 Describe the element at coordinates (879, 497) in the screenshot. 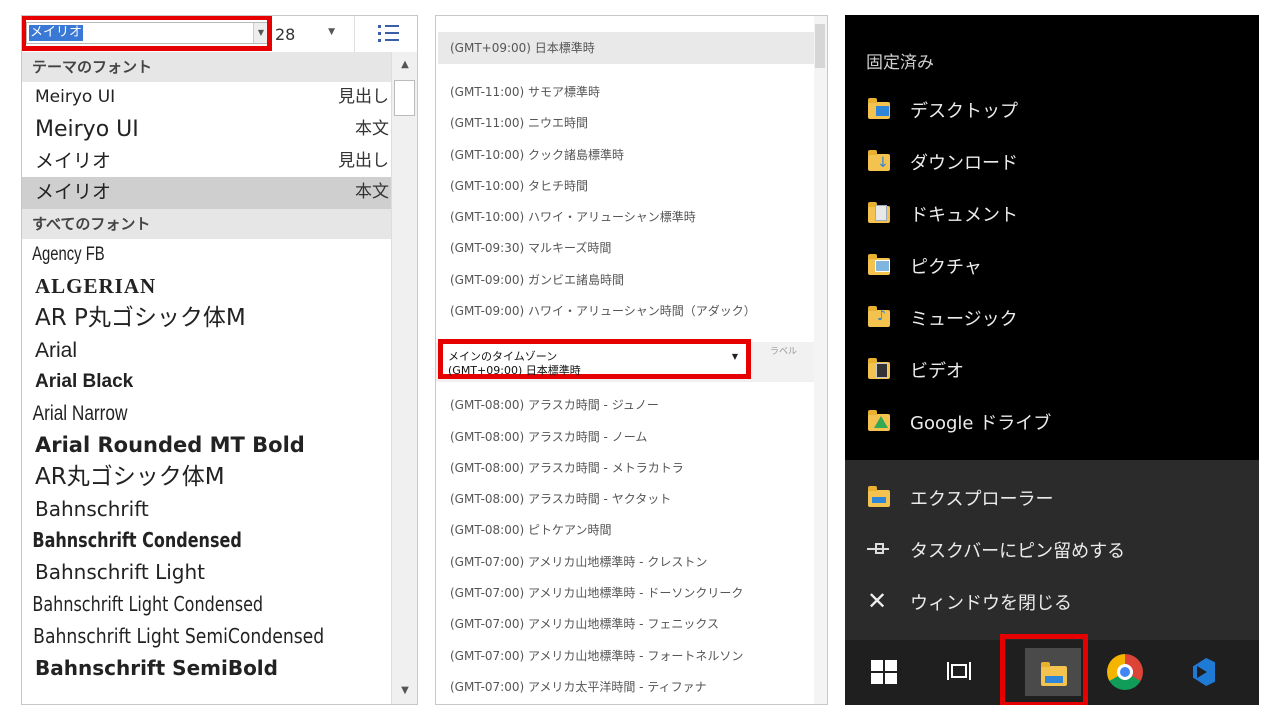

I see `explorer-icon` at that location.